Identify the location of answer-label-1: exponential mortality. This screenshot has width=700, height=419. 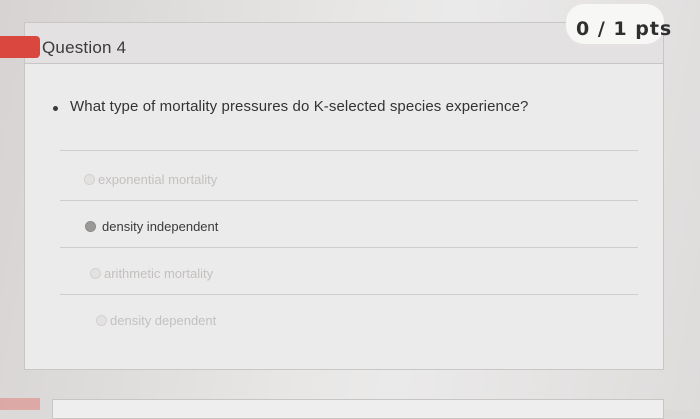
(157, 179).